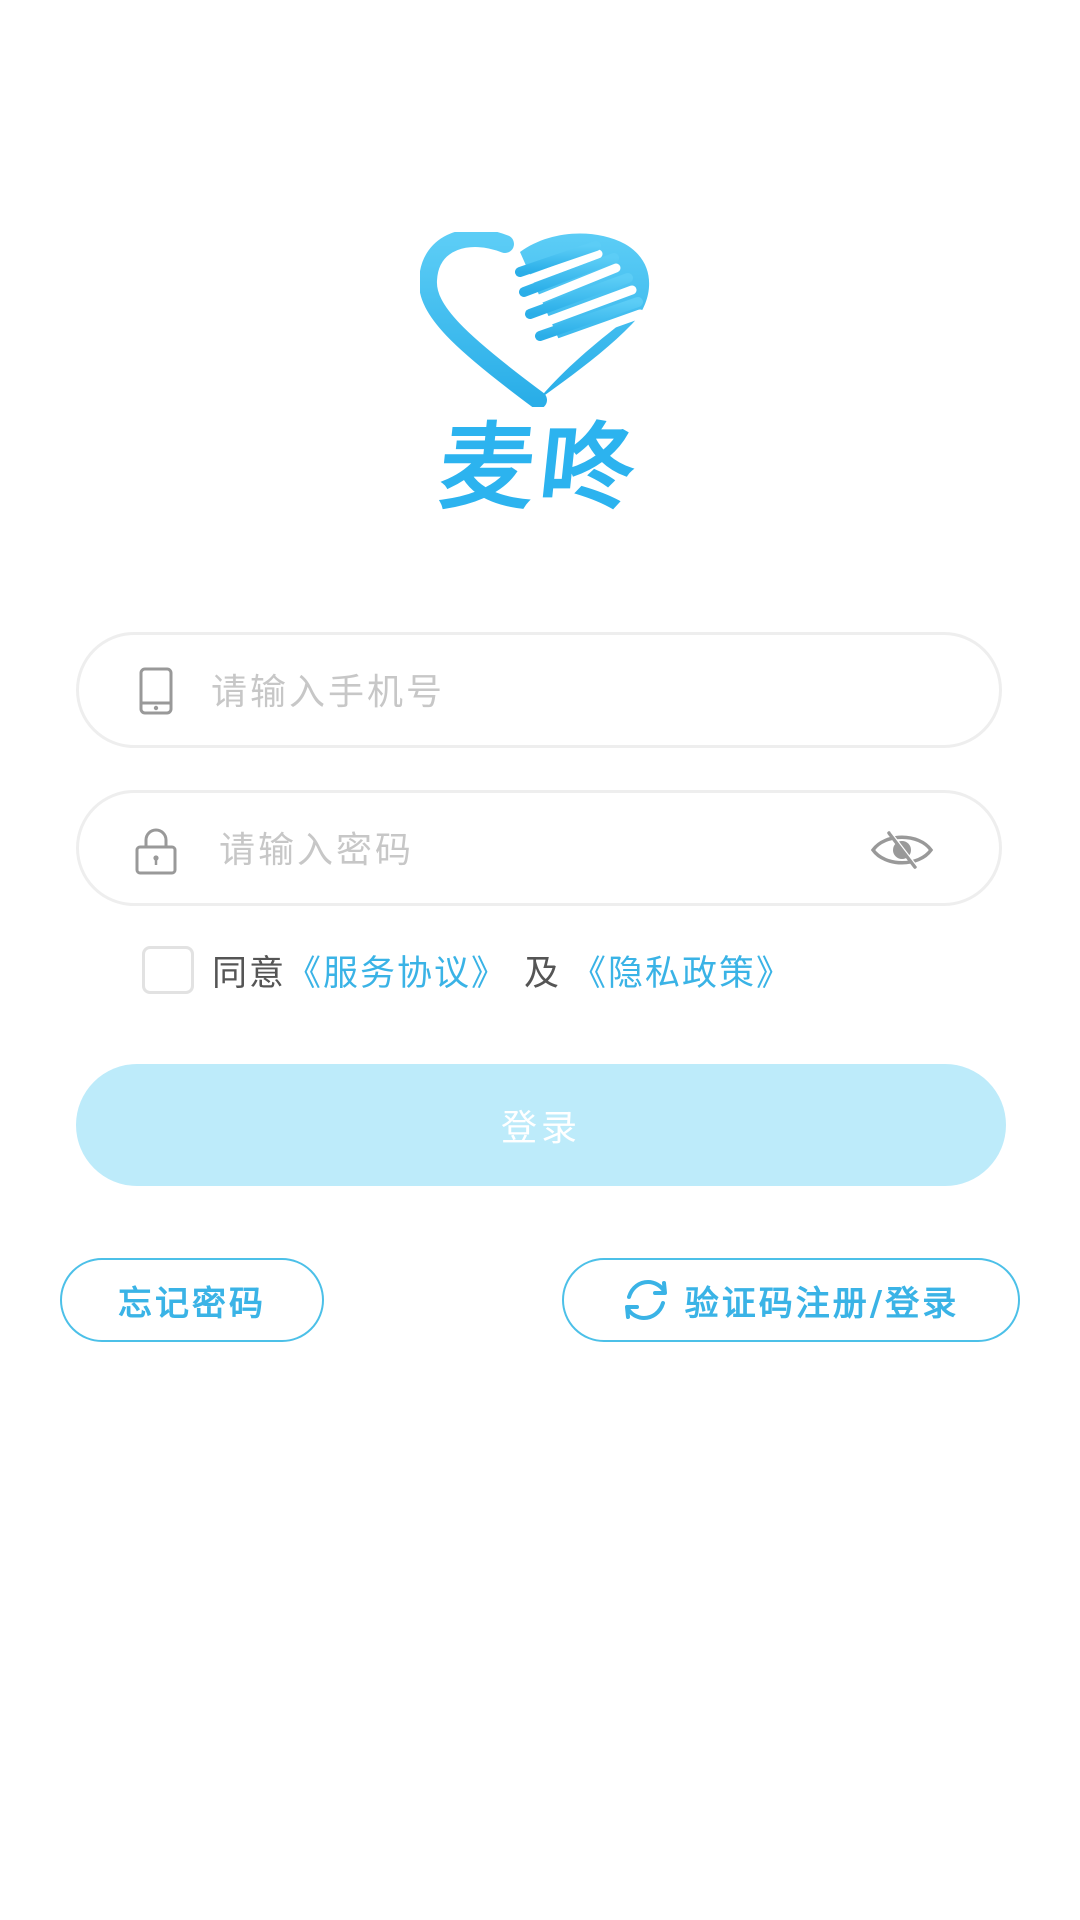 This screenshot has height=1920, width=1080. I want to click on refresh-icon, so click(645, 1300).